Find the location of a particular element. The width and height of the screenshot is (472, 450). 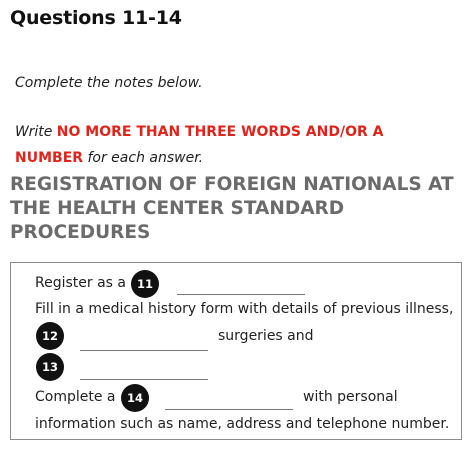

instruction-complete: Complete the notes below. is located at coordinates (109, 83).